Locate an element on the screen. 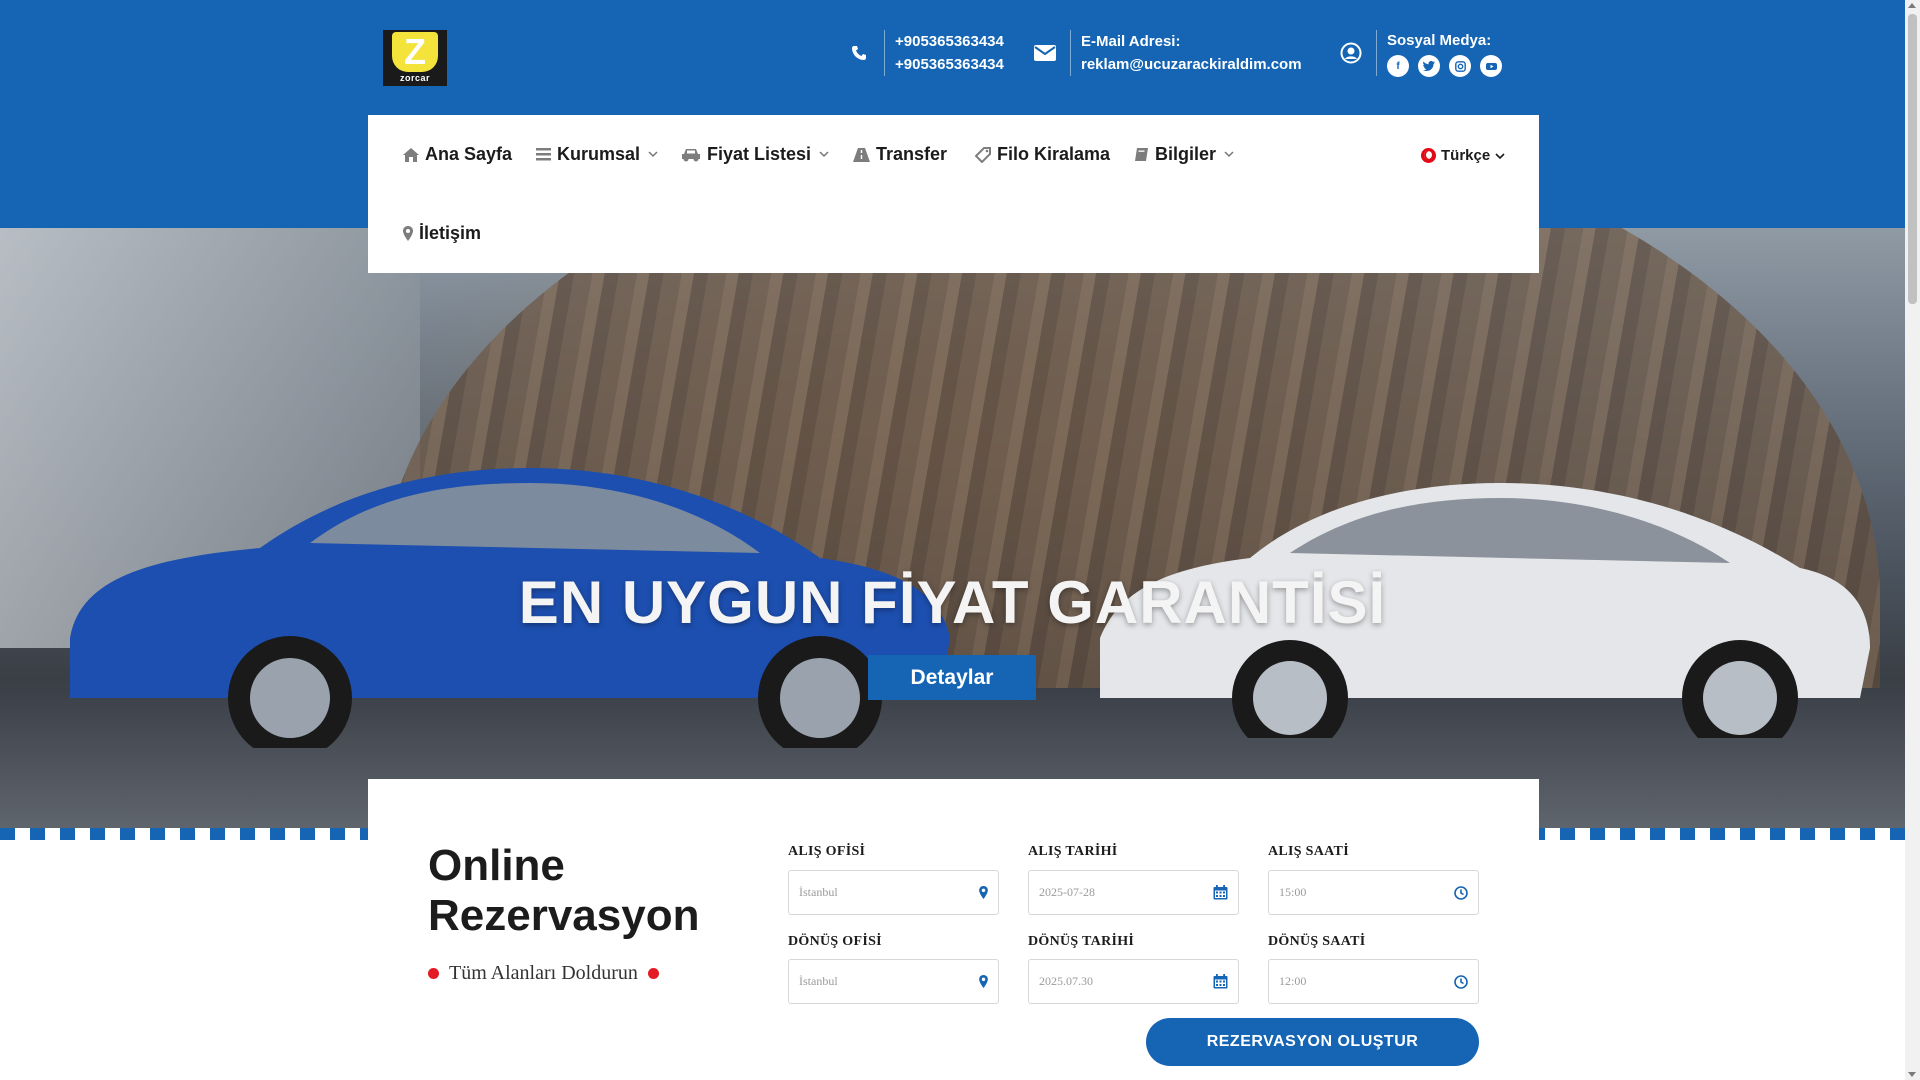  logo-text: zorcar is located at coordinates (414, 78).